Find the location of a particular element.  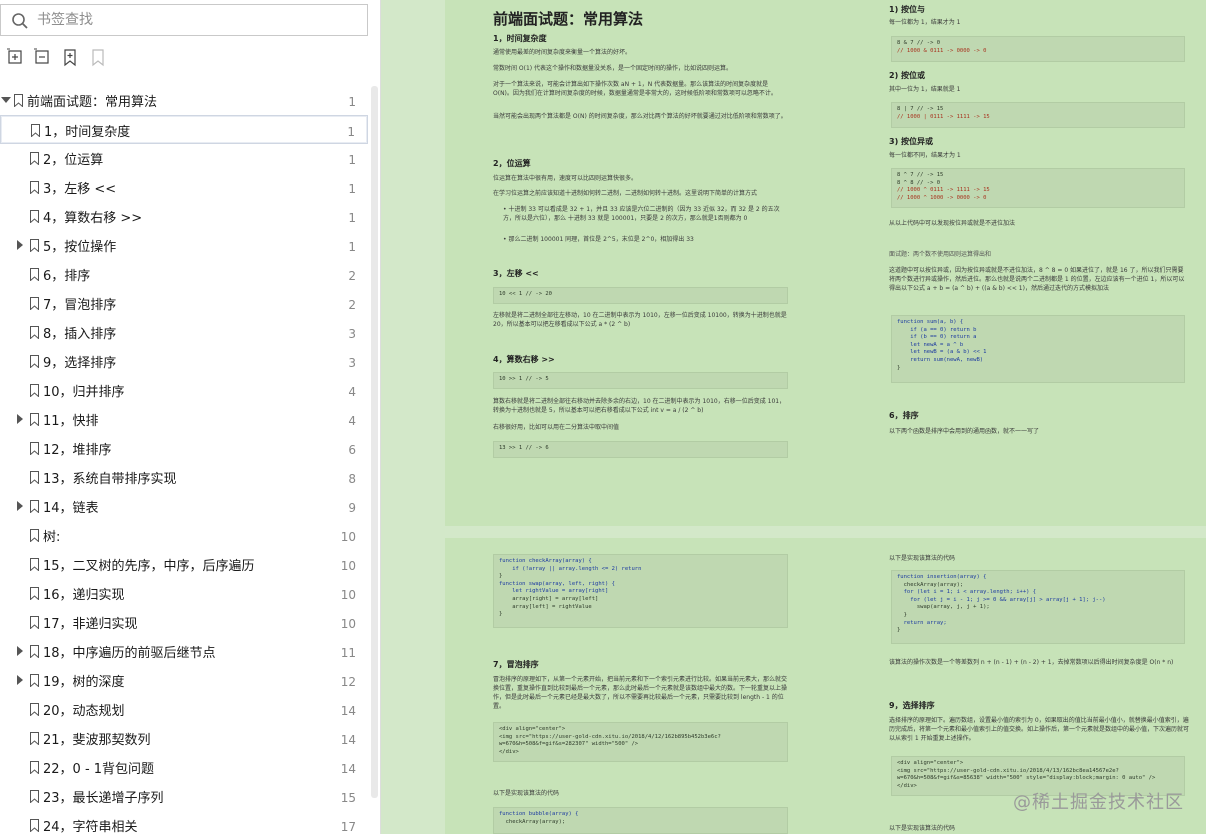

bookmark-label: 13，系统自带排序实现 is located at coordinates (110, 479).